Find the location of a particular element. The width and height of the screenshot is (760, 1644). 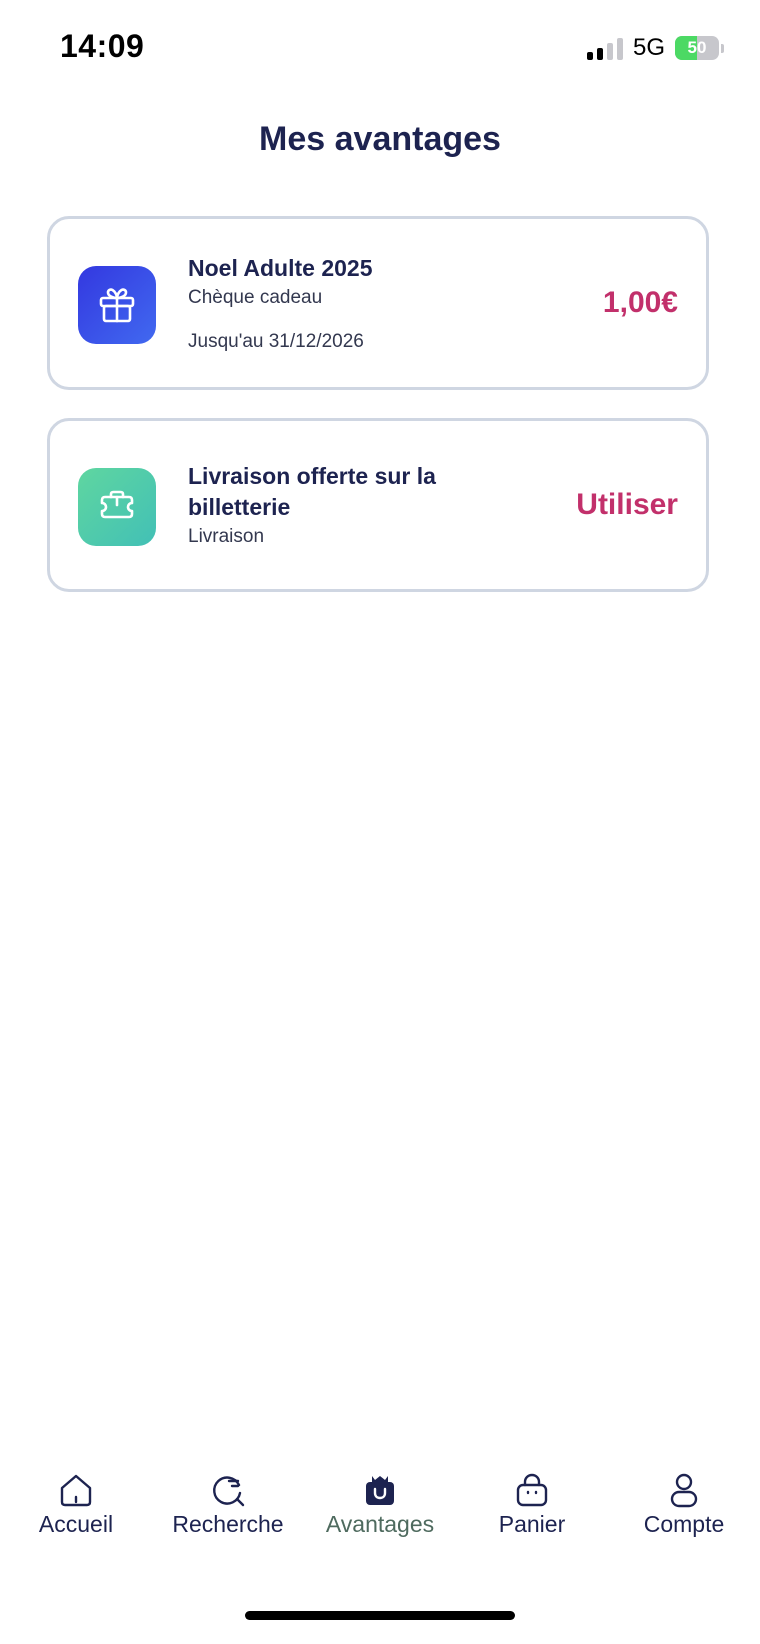

tab-label: Recherche is located at coordinates (228, 1524).